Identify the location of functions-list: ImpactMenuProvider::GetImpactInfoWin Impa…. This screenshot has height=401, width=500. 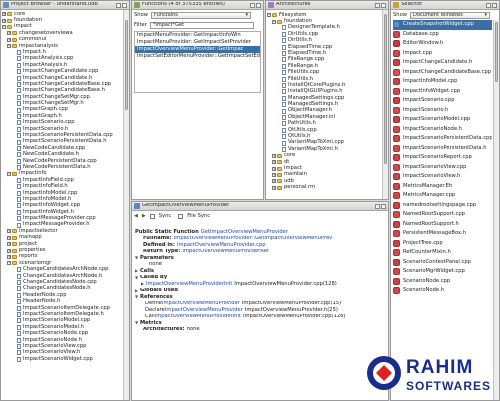
(197, 62).